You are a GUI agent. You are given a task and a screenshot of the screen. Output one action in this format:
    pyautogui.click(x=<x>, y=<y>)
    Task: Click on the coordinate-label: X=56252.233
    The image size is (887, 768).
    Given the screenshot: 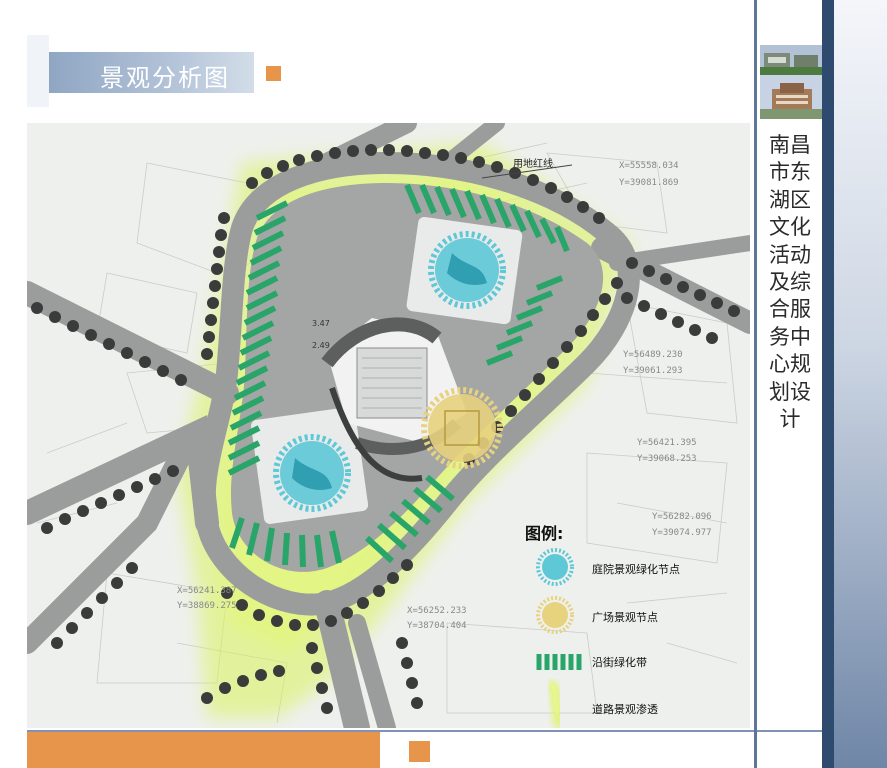 What is the action you would take?
    pyautogui.click(x=437, y=611)
    